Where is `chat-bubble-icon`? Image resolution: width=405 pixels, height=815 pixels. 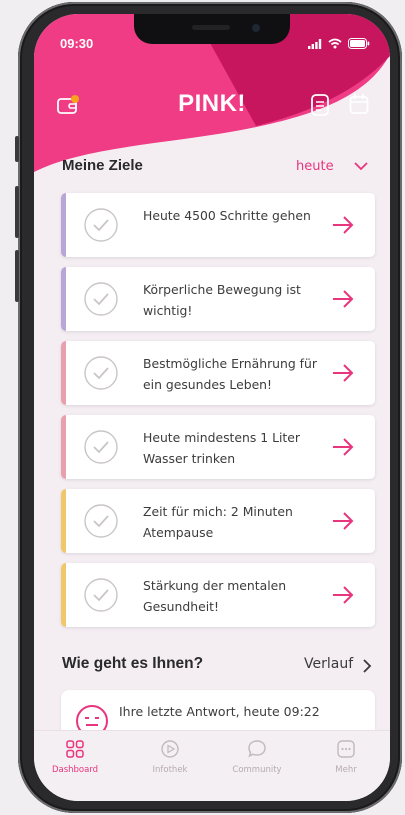
chat-bubble-icon is located at coordinates (257, 749).